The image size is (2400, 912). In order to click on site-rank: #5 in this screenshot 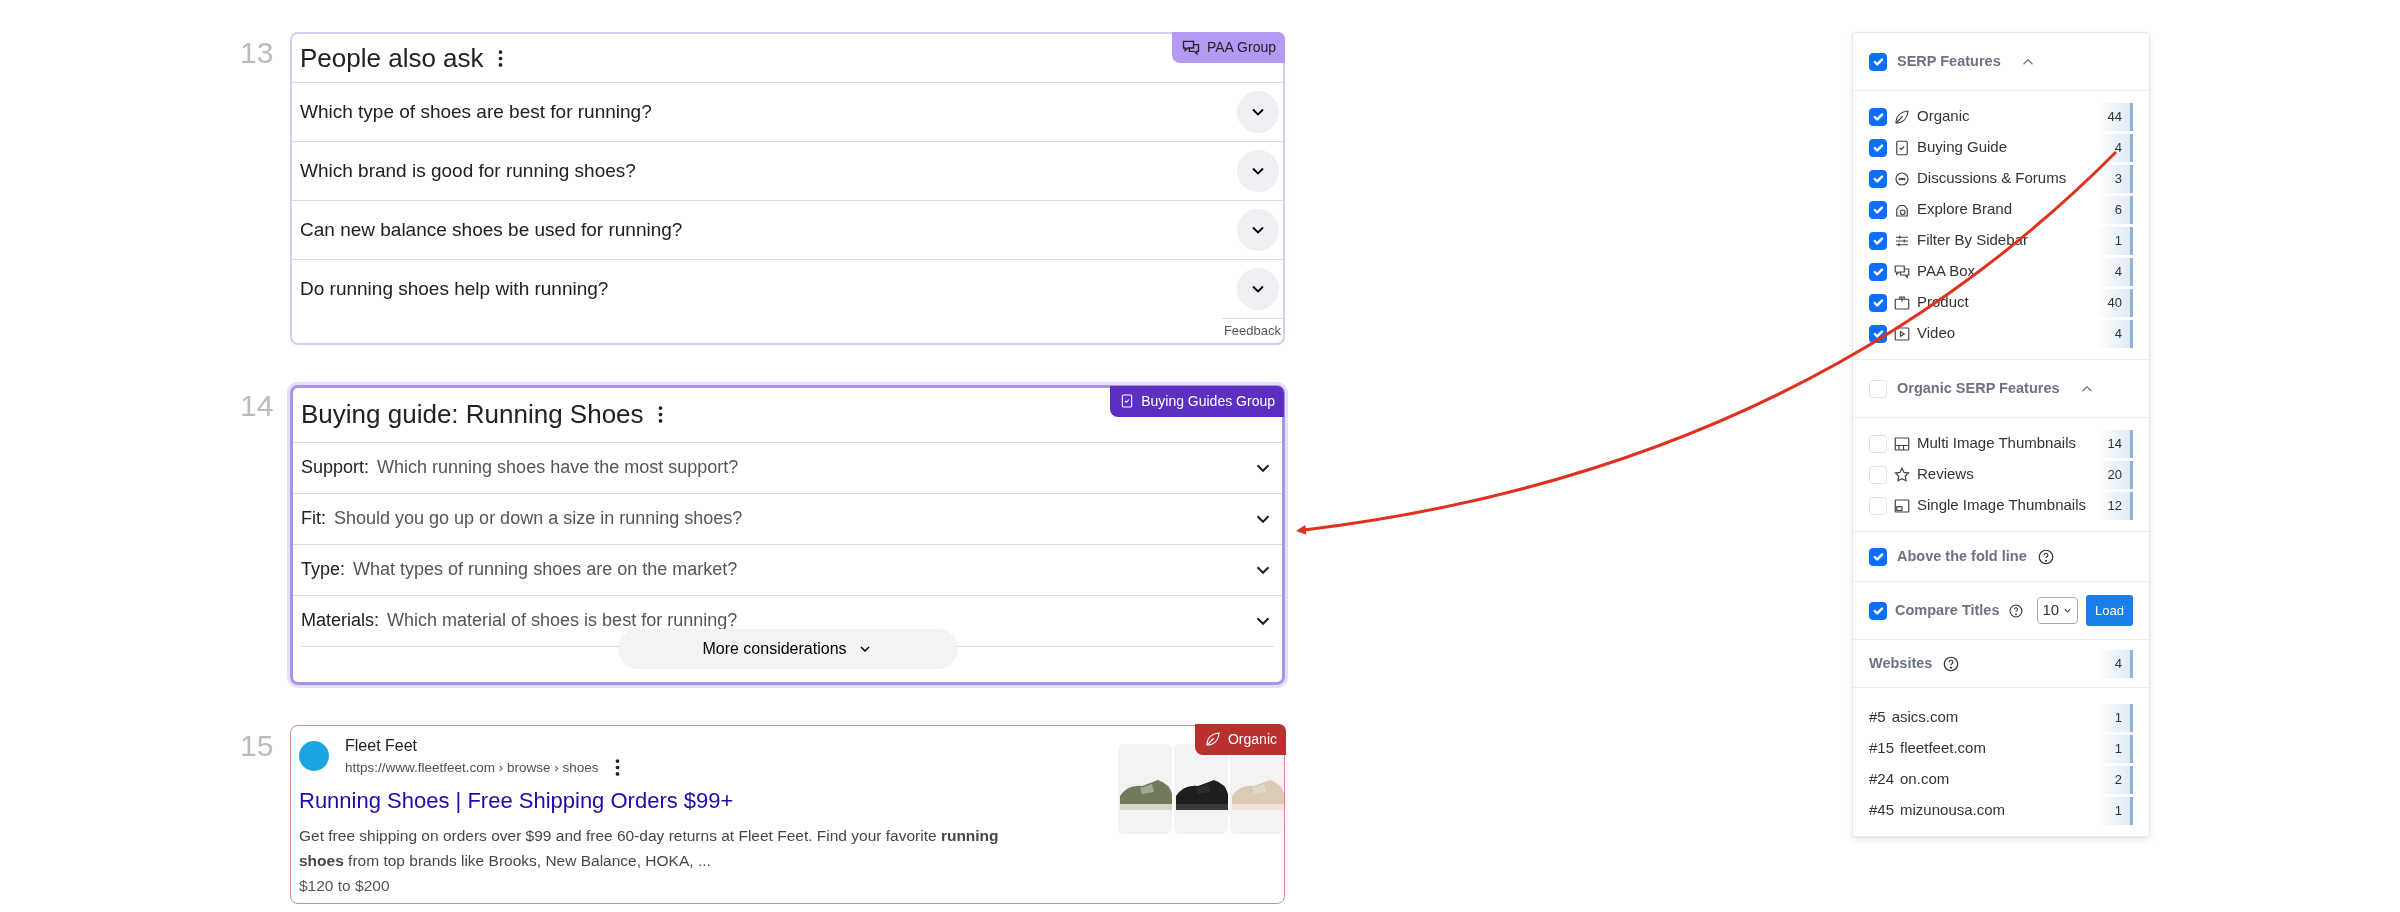, I will do `click(1877, 717)`.